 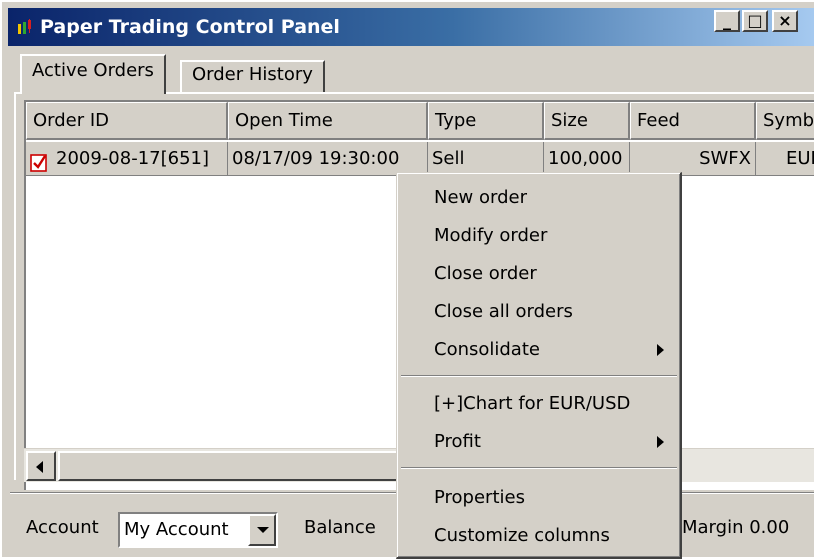 I want to click on title-bar: Paper Trading Control Panel, so click(x=411, y=27).